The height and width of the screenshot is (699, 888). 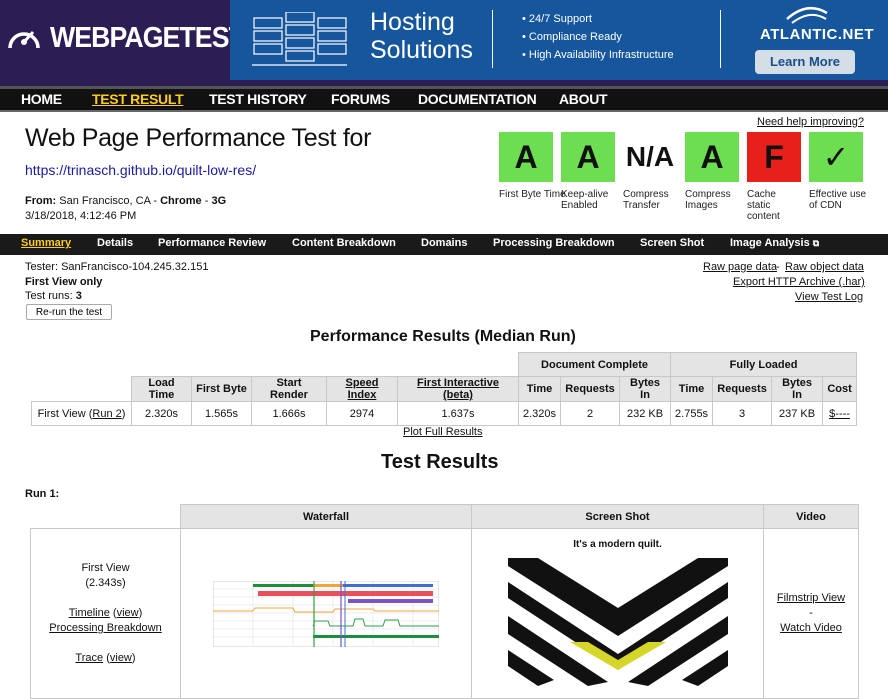 What do you see at coordinates (554, 243) in the screenshot?
I see `tab-processing-breakdown: Processing Breakdown` at bounding box center [554, 243].